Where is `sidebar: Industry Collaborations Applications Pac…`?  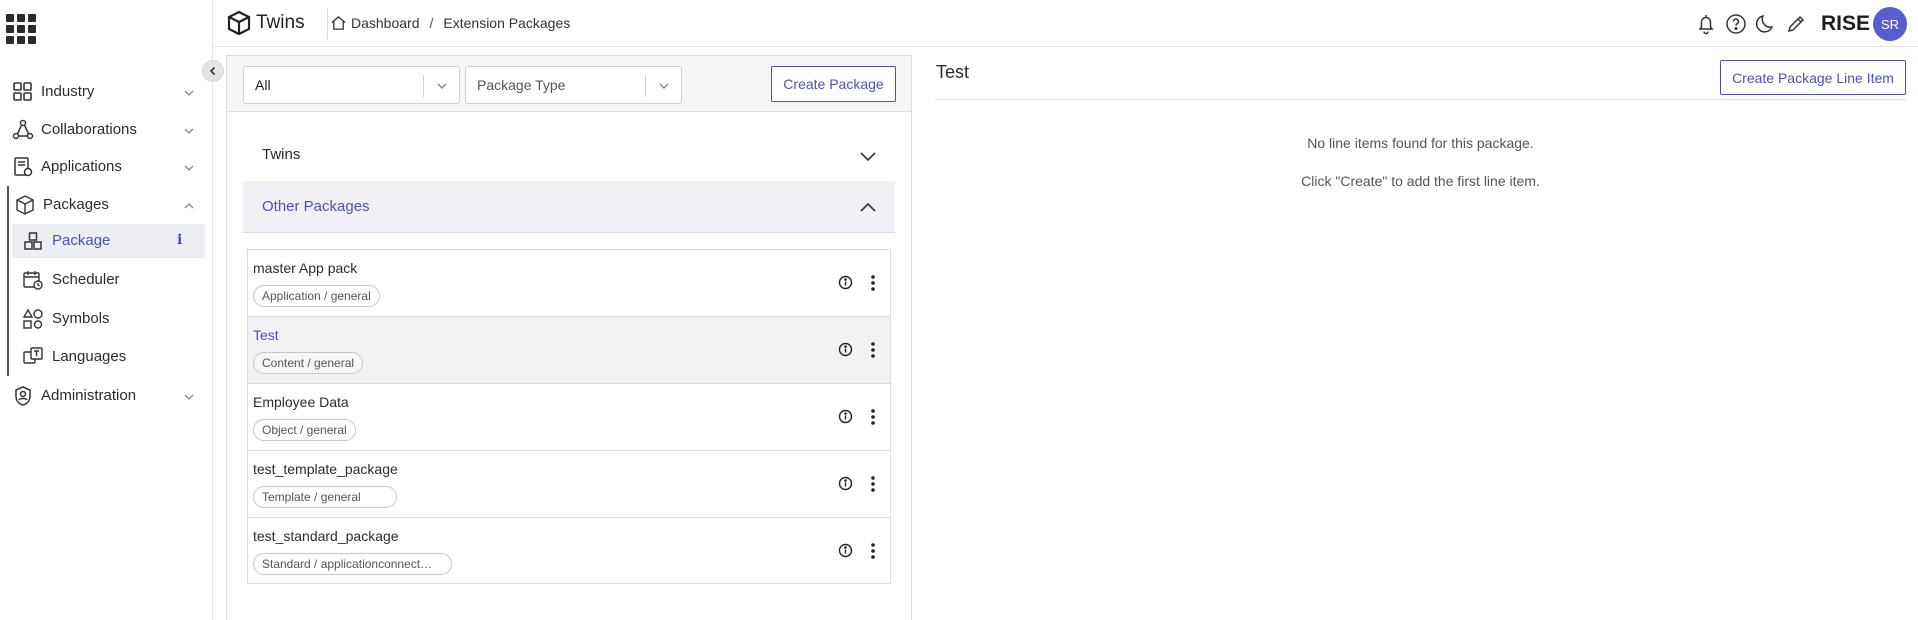 sidebar: Industry Collaborations Applications Pac… is located at coordinates (106, 310).